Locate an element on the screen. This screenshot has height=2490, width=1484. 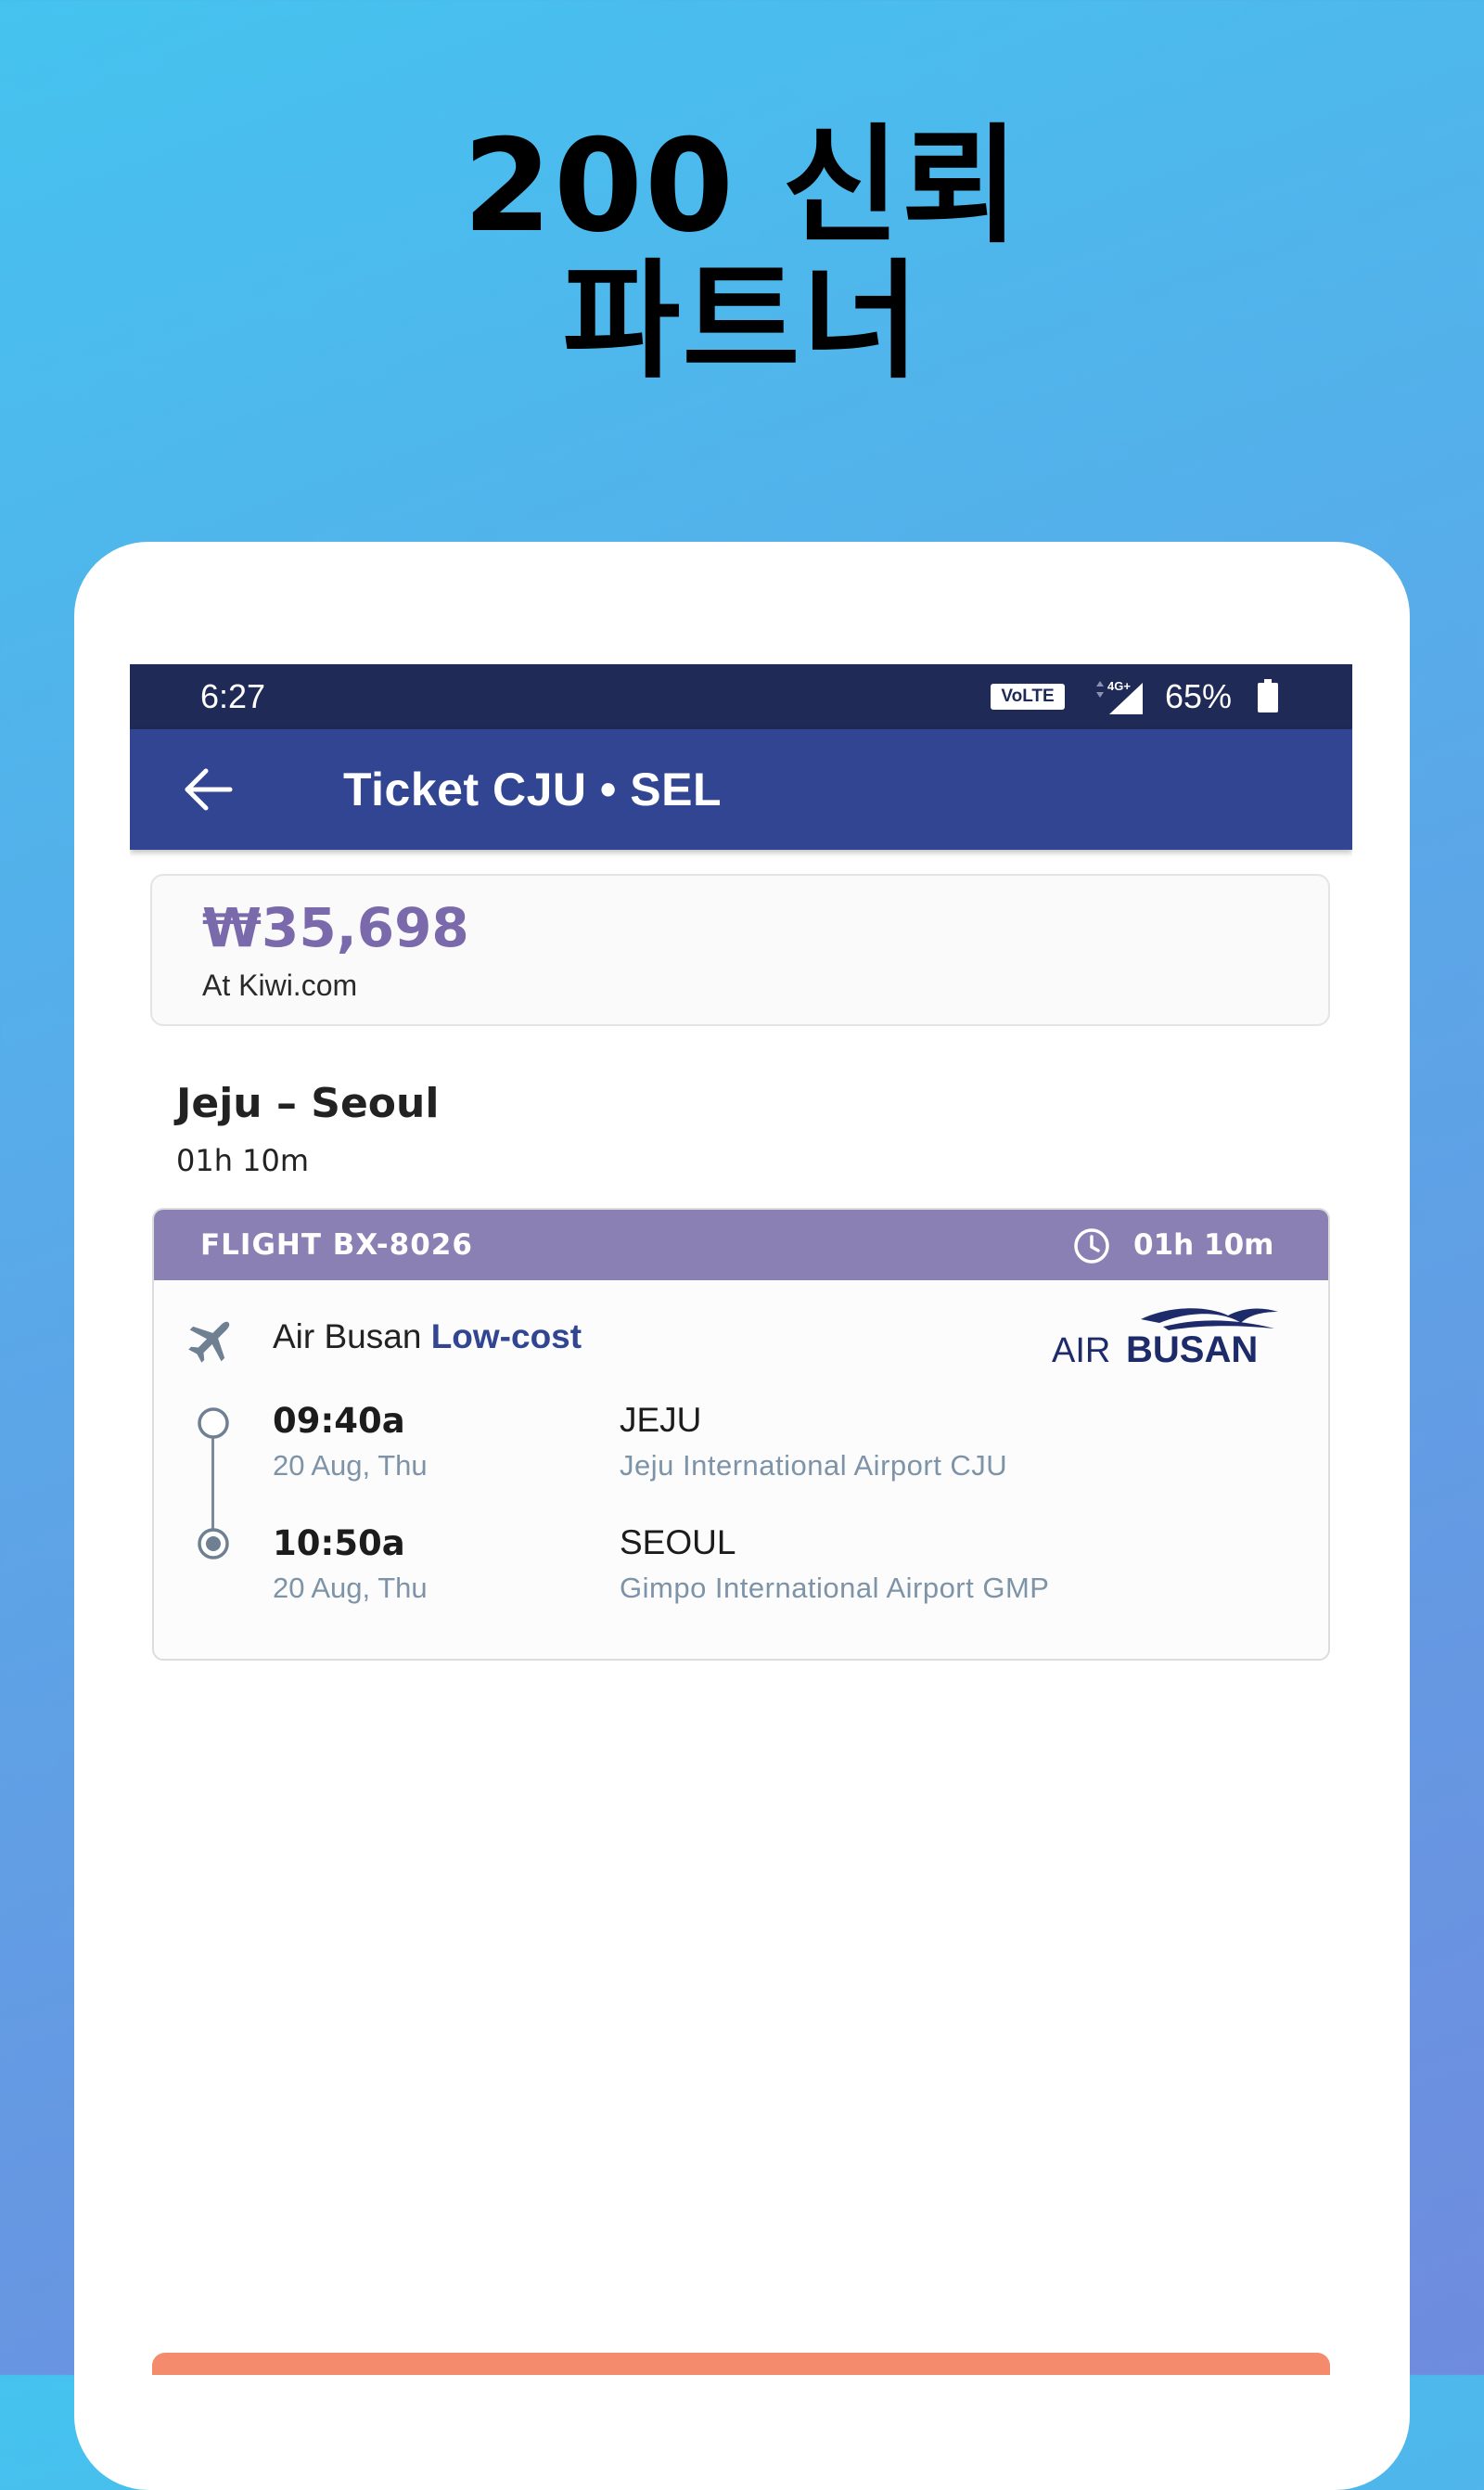
airline-info: Air Busan Low-cost is located at coordinates (427, 1336).